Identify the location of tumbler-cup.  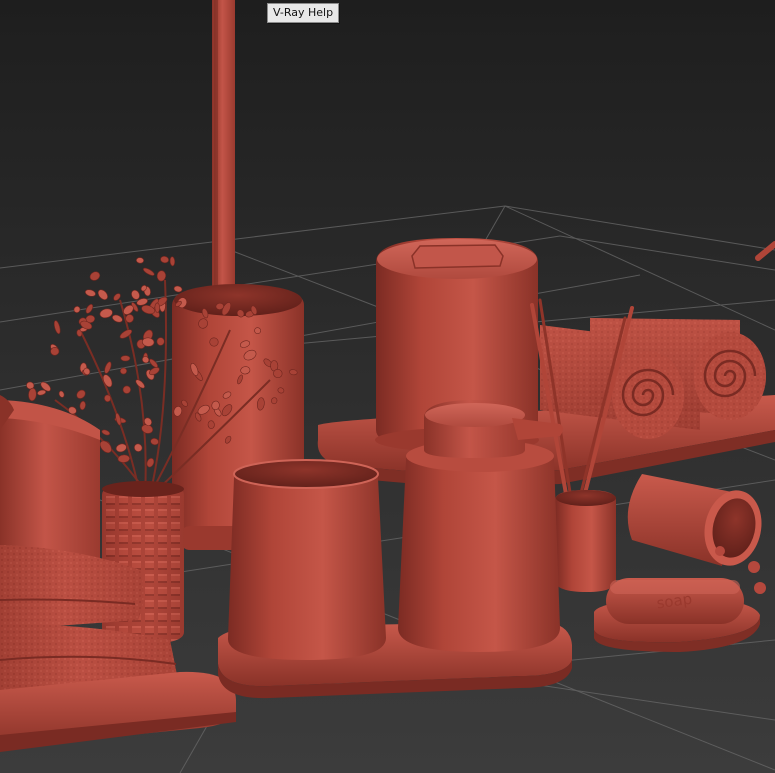
(306, 559).